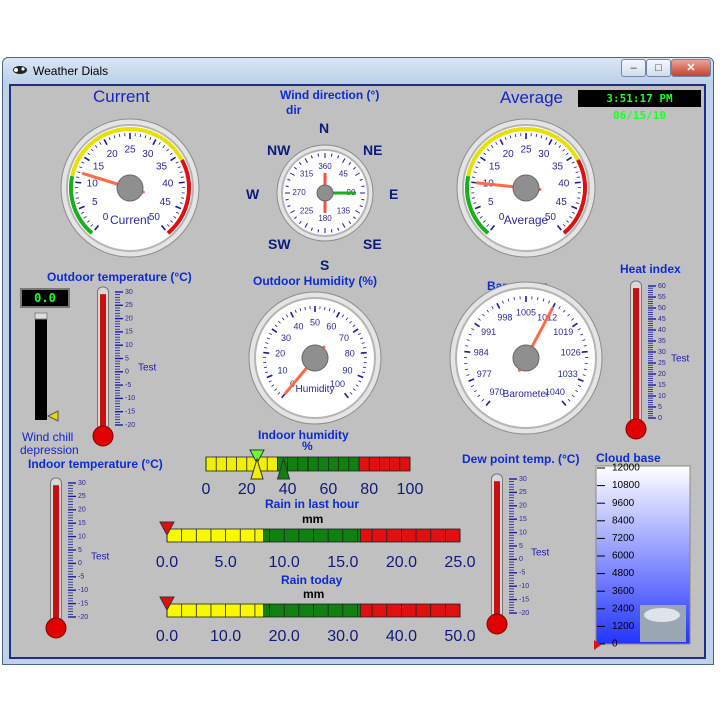 Image resolution: width=720 pixels, height=720 pixels. What do you see at coordinates (288, 489) in the screenshot?
I see `indoor-humidity-bar-tick-label: 40` at bounding box center [288, 489].